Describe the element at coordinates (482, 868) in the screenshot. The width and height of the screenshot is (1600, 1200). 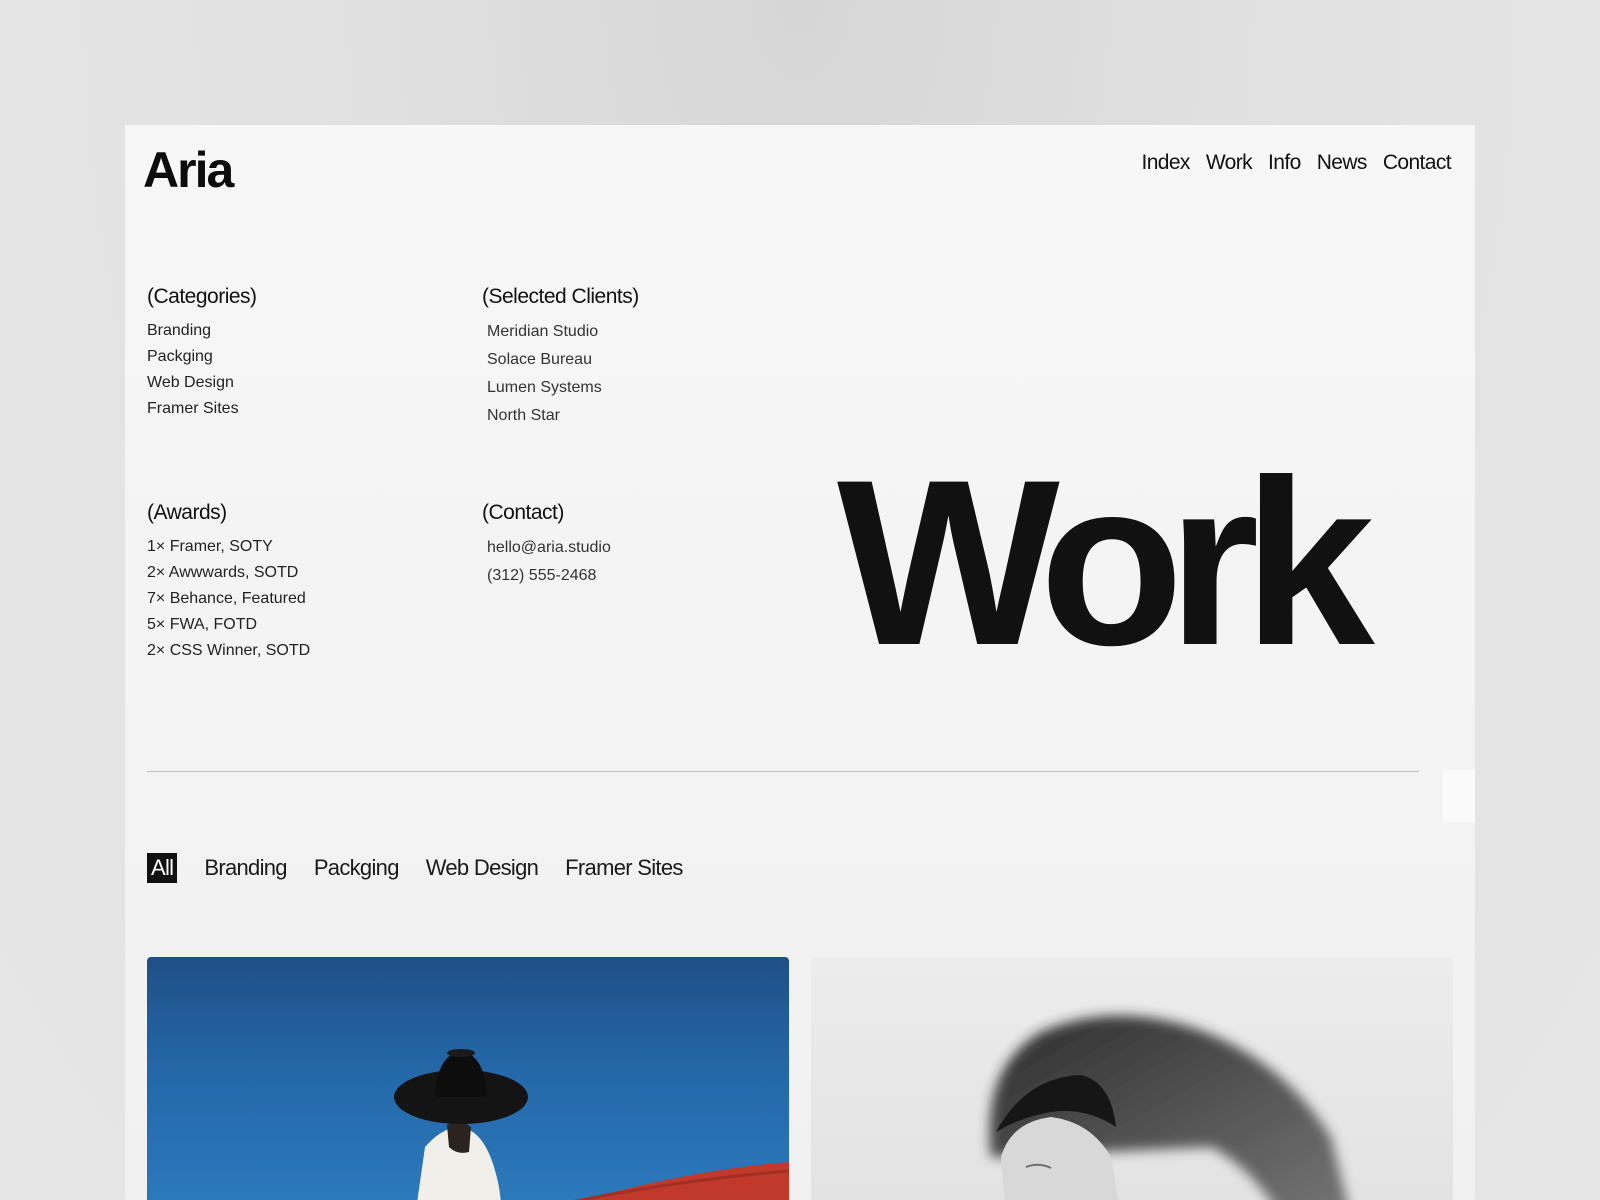
I see `filter-web-design: Web Design` at that location.